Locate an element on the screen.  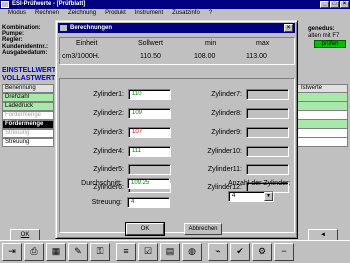
einstellwerte-heading: EINSTELLWERTE VOLLASTWERTE is located at coordinates (31, 75).